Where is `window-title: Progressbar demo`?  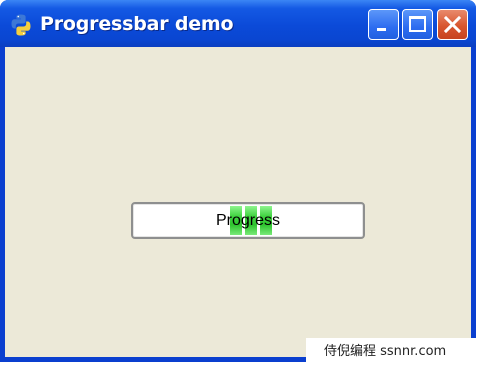 window-title: Progressbar demo is located at coordinates (137, 24).